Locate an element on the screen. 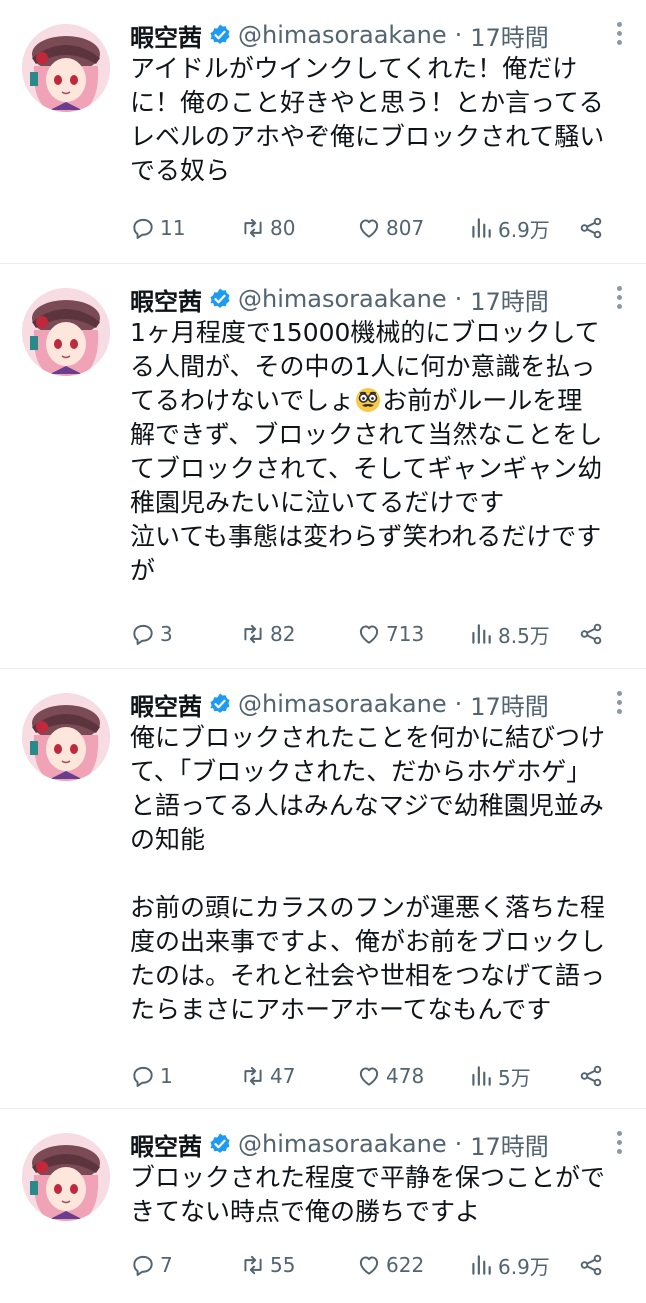  tweet-text-segment: てるわけないでしょ is located at coordinates (242, 400).